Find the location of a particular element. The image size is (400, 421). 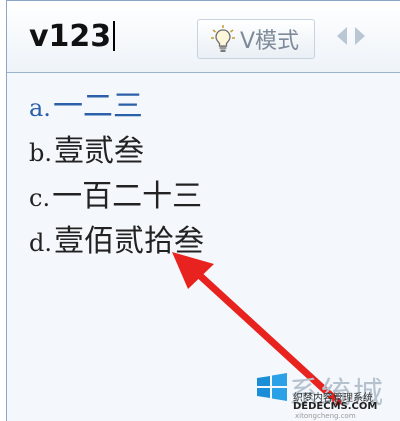

watermark: 系统城 织梦内容管理系统 DEDECMS.COM xitongcheng.com is located at coordinates (327, 395).